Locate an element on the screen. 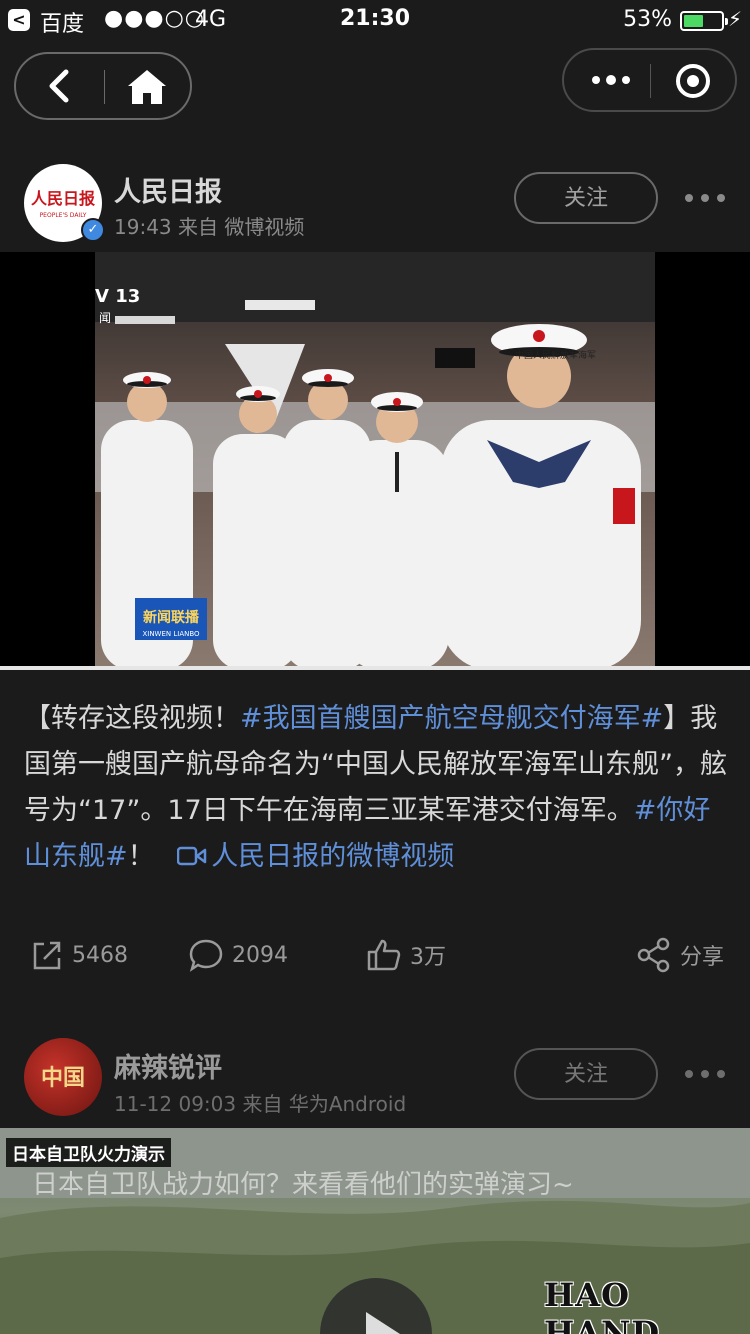  comment-count: 2094 is located at coordinates (260, 955).